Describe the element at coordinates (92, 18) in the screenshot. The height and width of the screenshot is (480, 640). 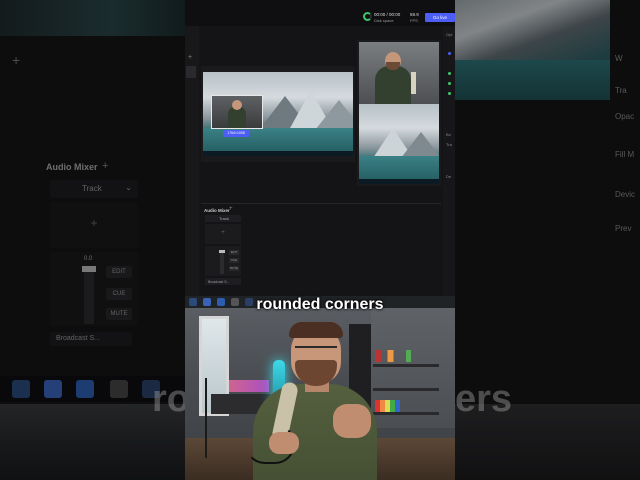
I see `background-scene-strip` at that location.